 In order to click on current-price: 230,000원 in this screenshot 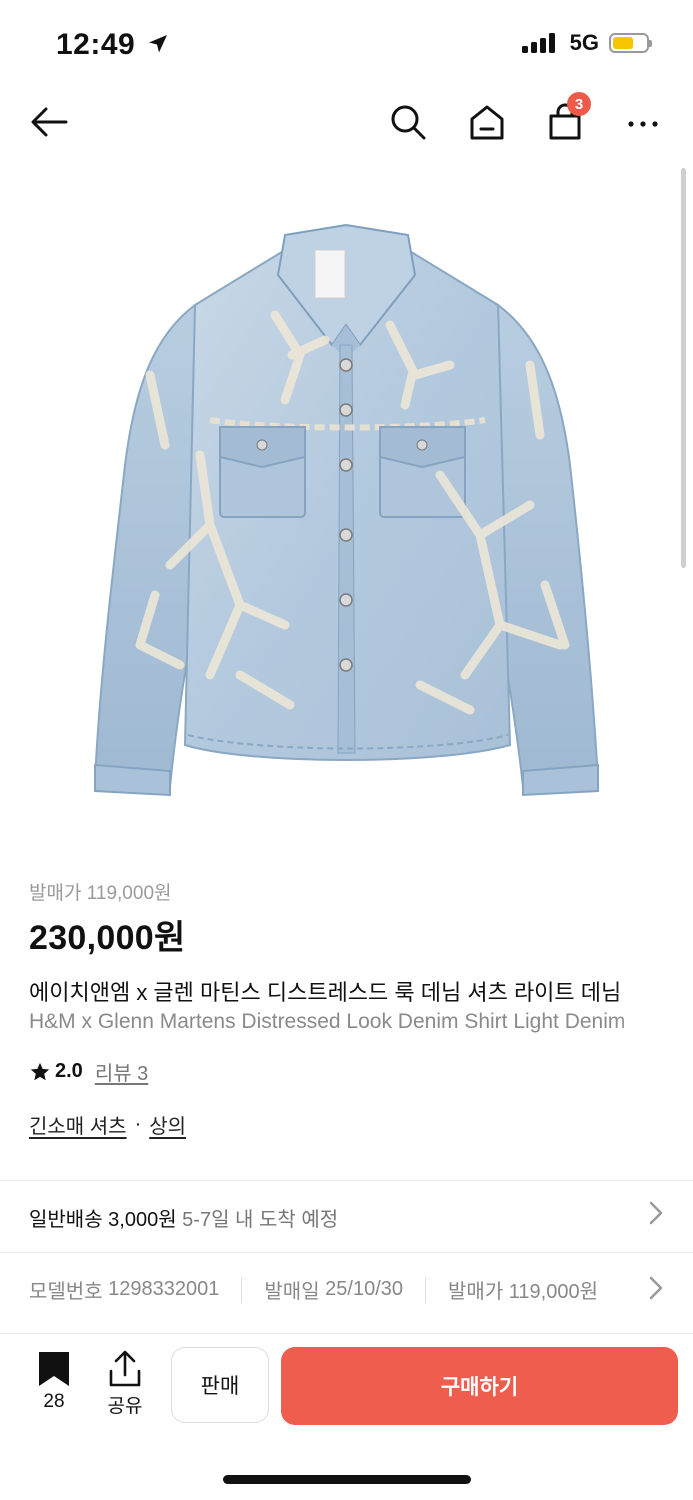, I will do `click(107, 938)`.